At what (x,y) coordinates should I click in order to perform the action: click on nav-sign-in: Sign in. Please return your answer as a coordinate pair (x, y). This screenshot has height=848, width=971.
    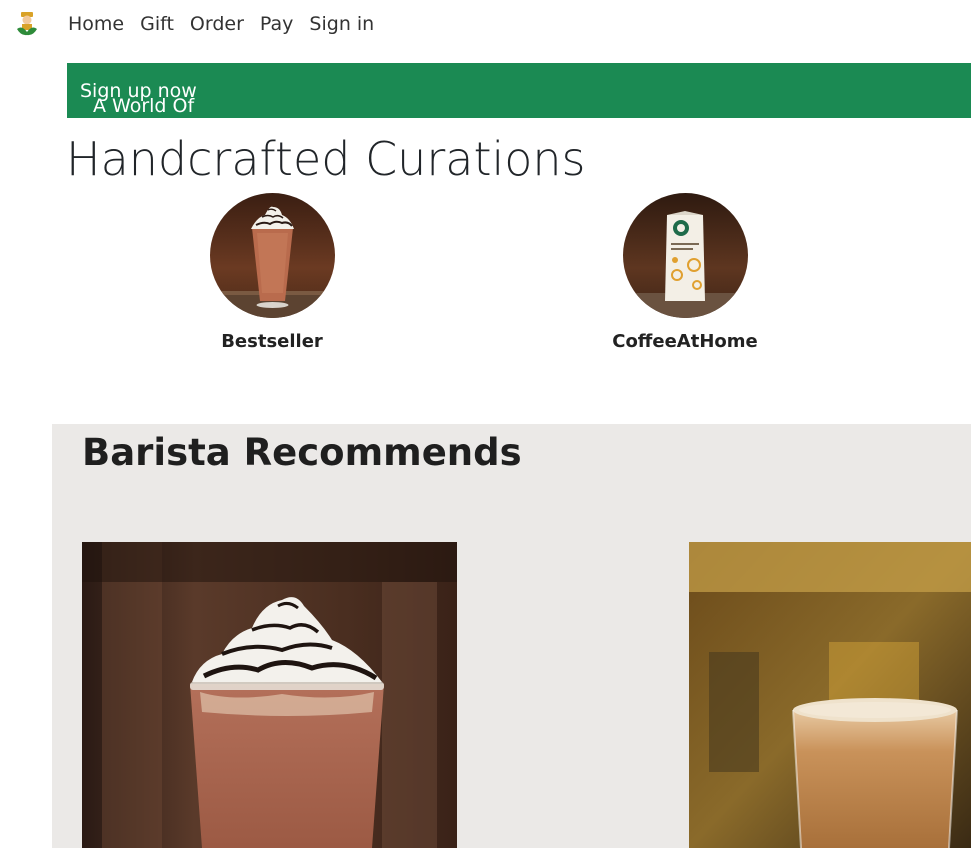
    Looking at the image, I should click on (341, 24).